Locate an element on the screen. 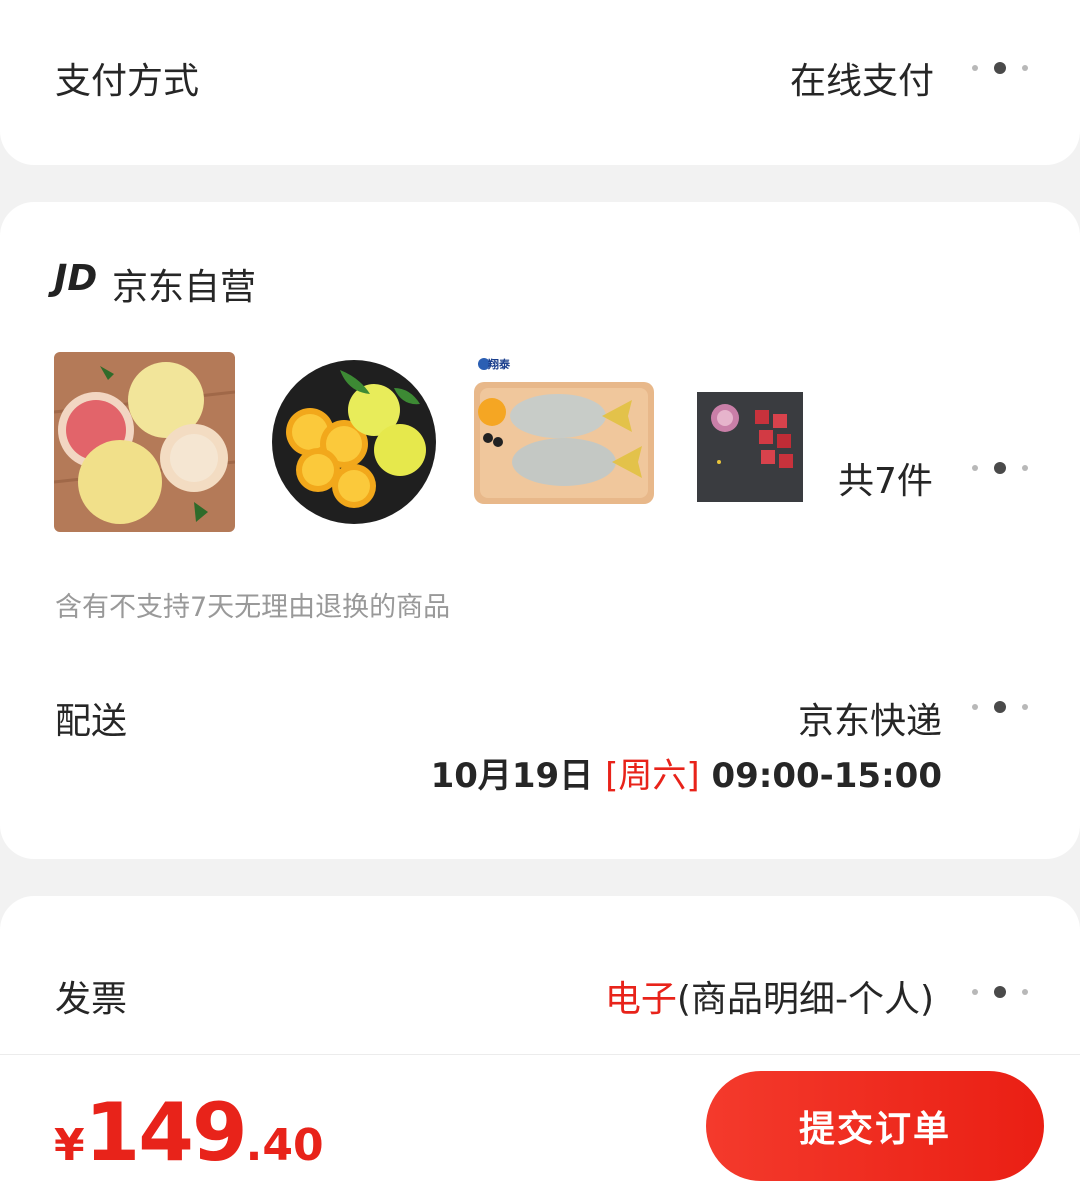  product-thumb-meat is located at coordinates (750, 447).